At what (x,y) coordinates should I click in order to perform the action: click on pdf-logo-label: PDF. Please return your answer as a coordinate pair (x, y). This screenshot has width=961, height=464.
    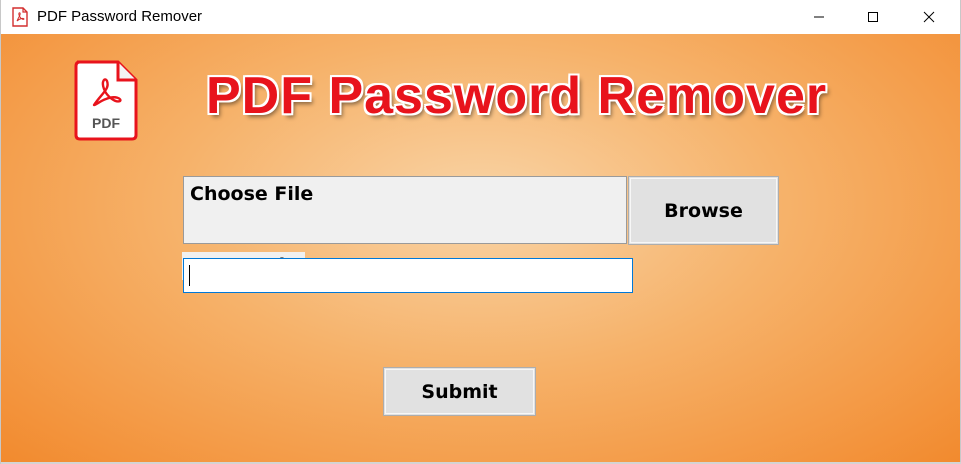
    Looking at the image, I should click on (106, 123).